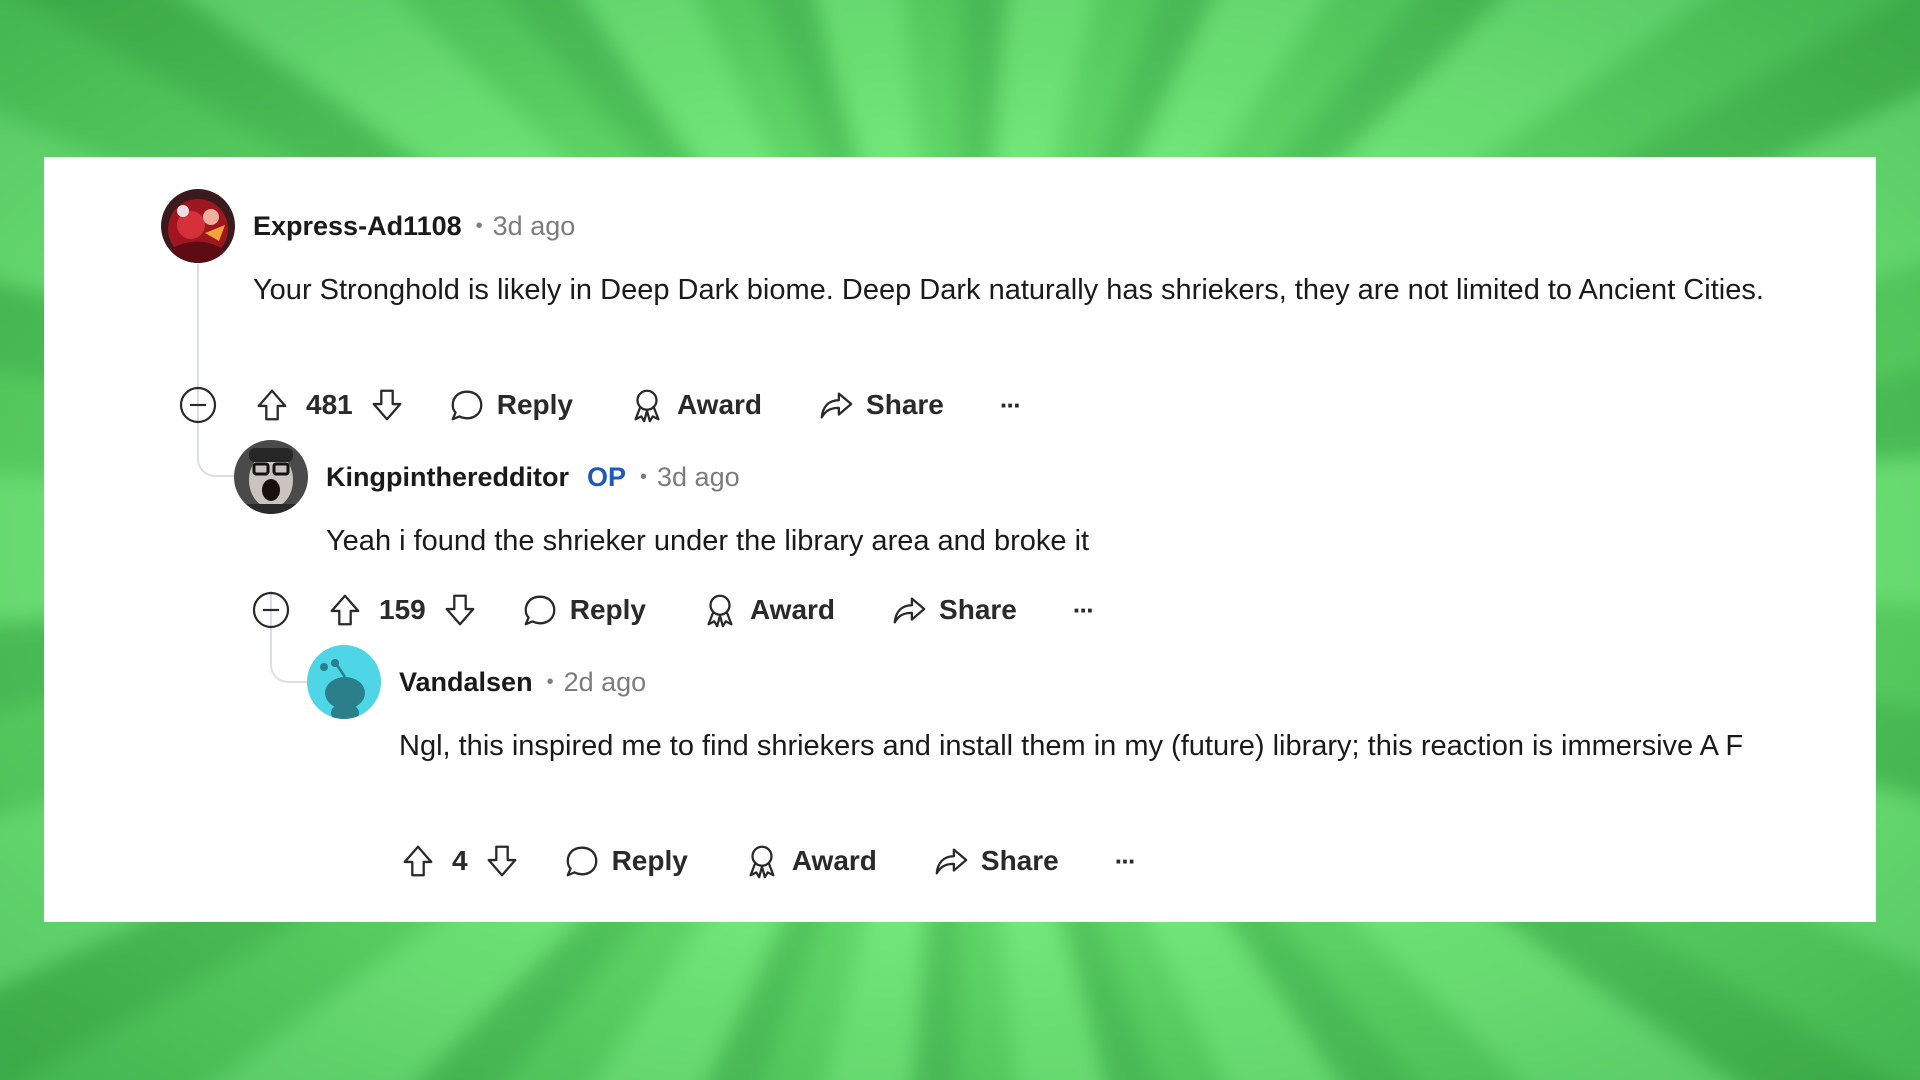 This screenshot has width=1920, height=1080. I want to click on username: Vandalsen, so click(466, 682).